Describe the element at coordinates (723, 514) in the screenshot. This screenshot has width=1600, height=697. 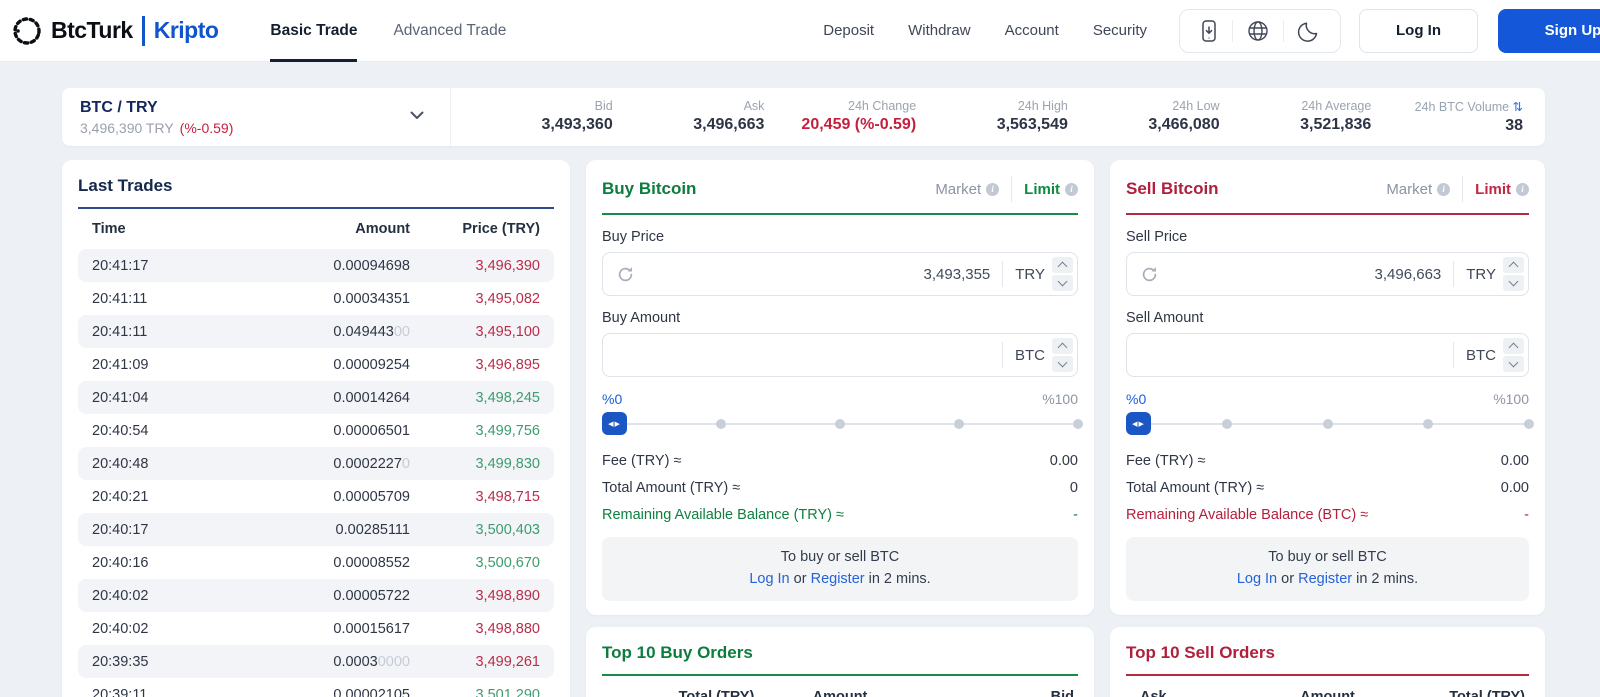
I see `summary-label: Remaining Available Balance (TRY) ≈` at that location.